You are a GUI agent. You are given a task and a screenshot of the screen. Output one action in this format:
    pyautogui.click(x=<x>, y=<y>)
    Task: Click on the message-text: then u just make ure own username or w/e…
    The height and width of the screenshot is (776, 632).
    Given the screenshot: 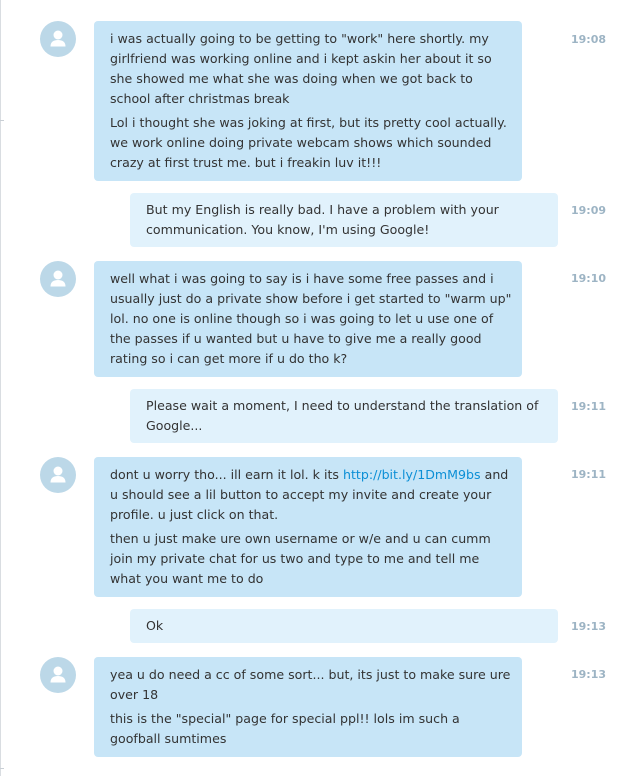 What is the action you would take?
    pyautogui.click(x=300, y=558)
    